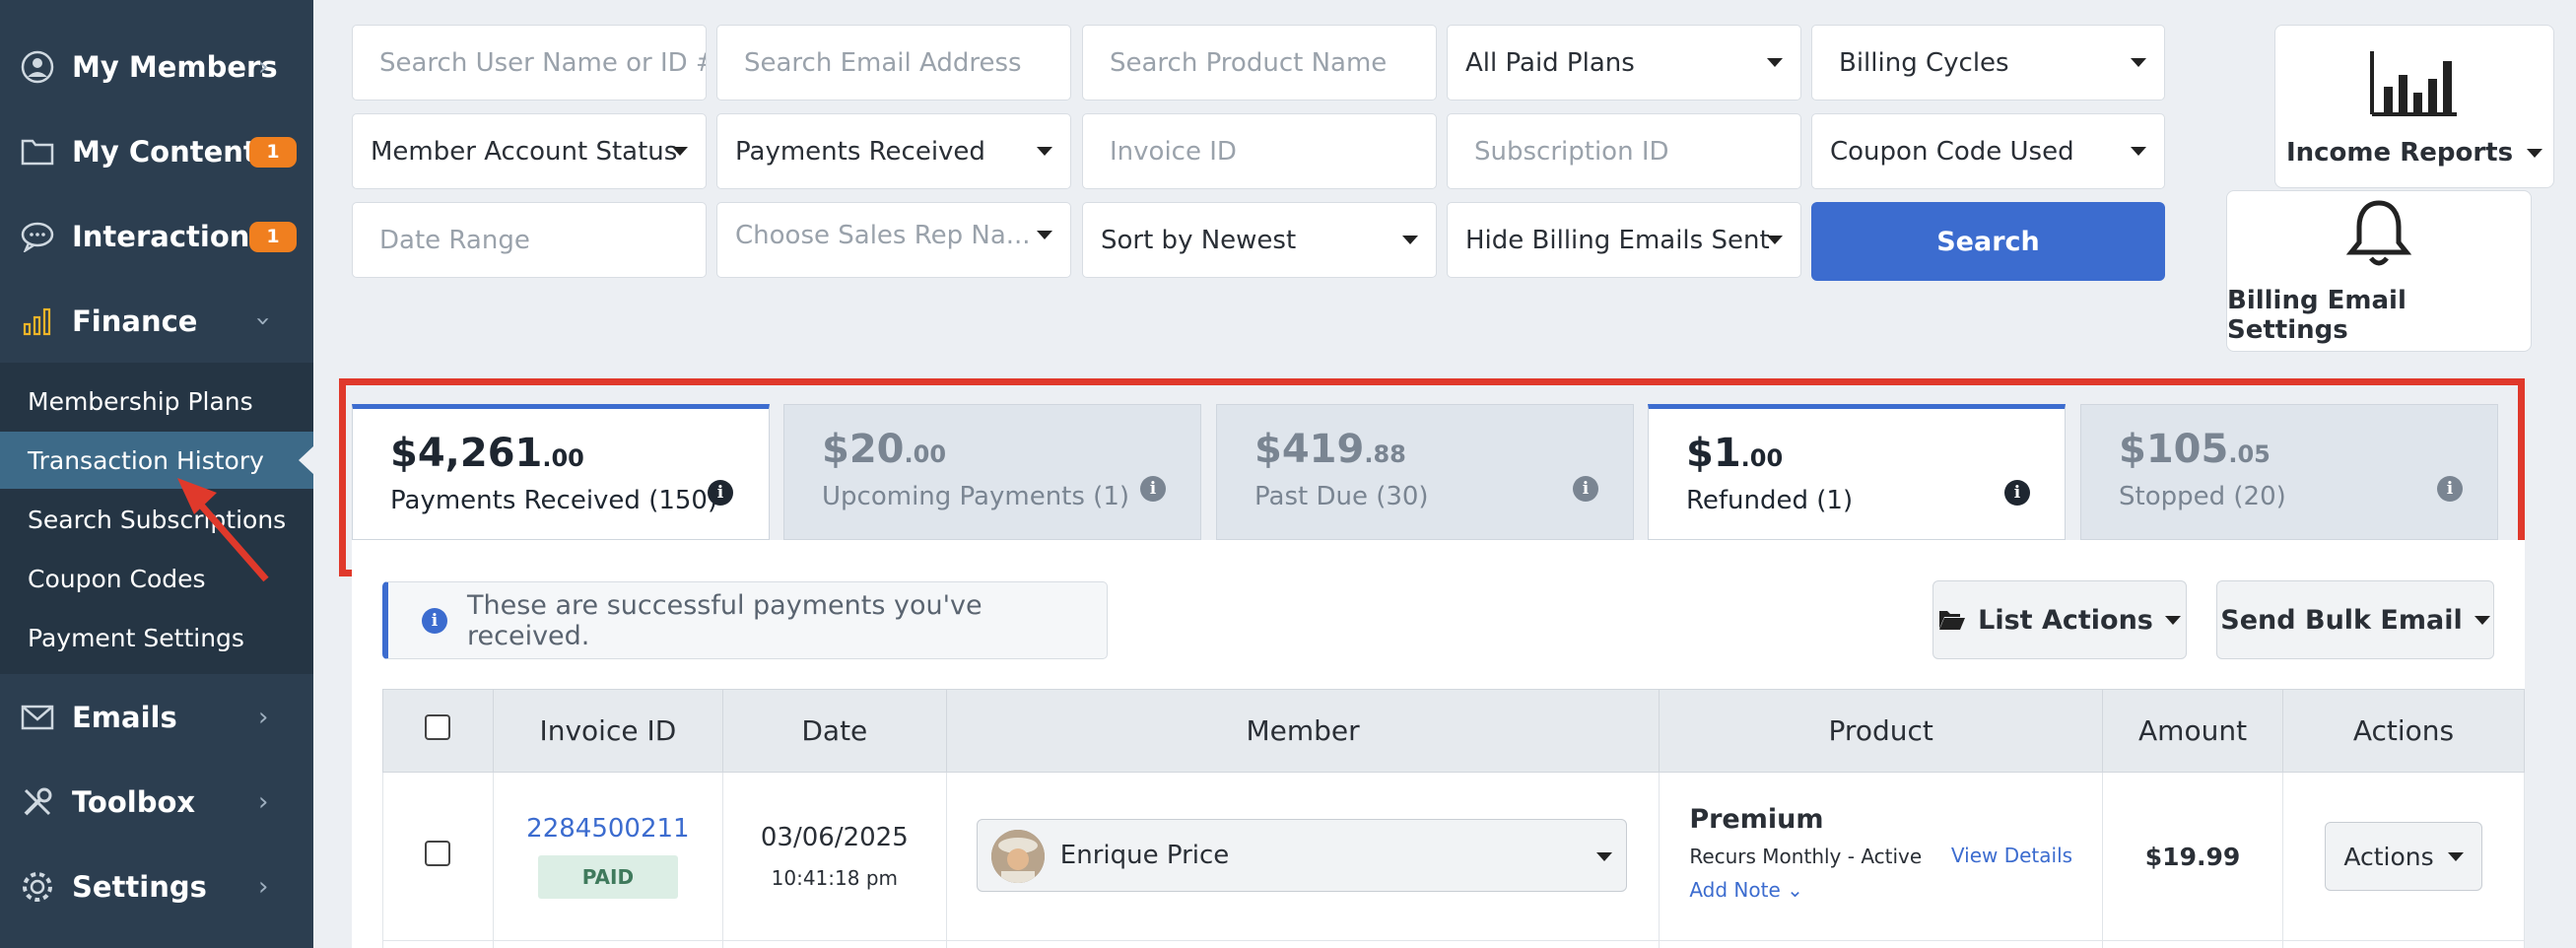 The image size is (2576, 948). Describe the element at coordinates (2403, 731) in the screenshot. I see `col-actions: Actions` at that location.